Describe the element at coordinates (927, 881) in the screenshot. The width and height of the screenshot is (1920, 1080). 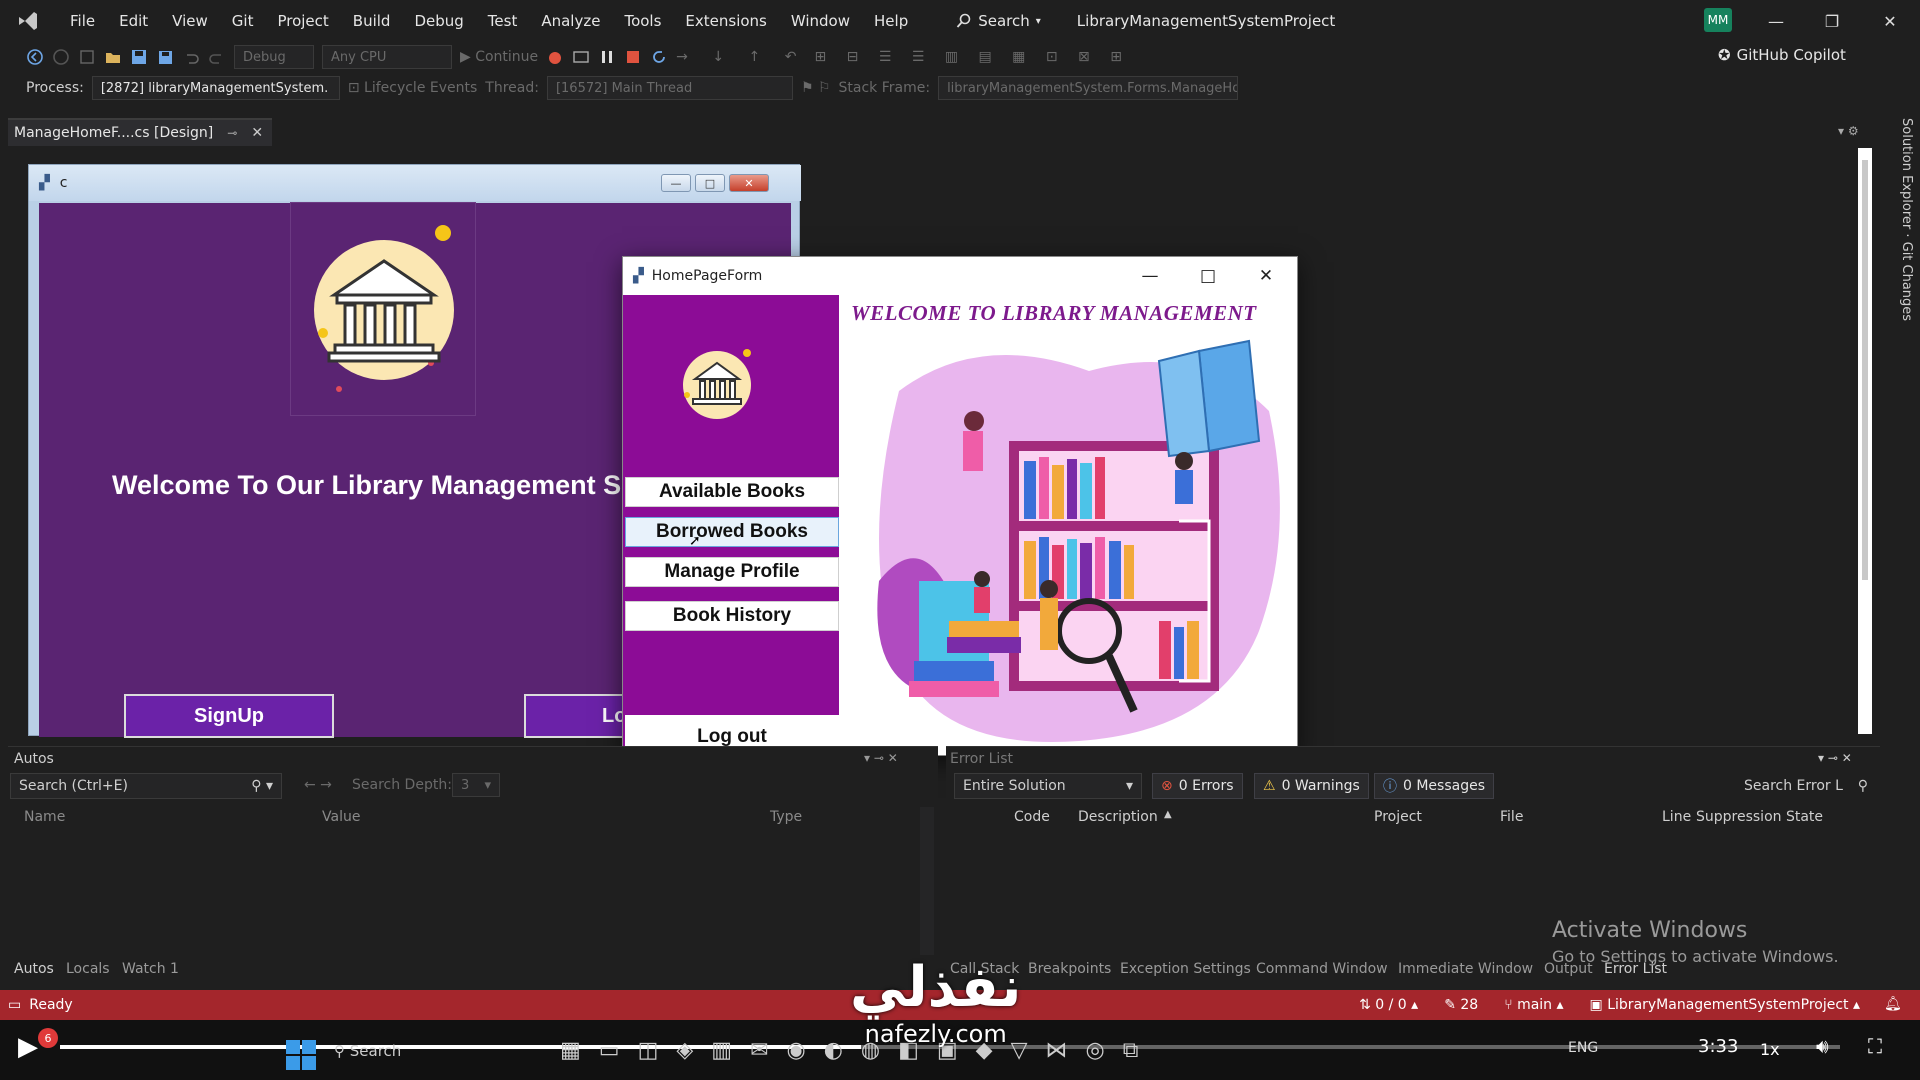
I see `autos-scrollbar` at that location.